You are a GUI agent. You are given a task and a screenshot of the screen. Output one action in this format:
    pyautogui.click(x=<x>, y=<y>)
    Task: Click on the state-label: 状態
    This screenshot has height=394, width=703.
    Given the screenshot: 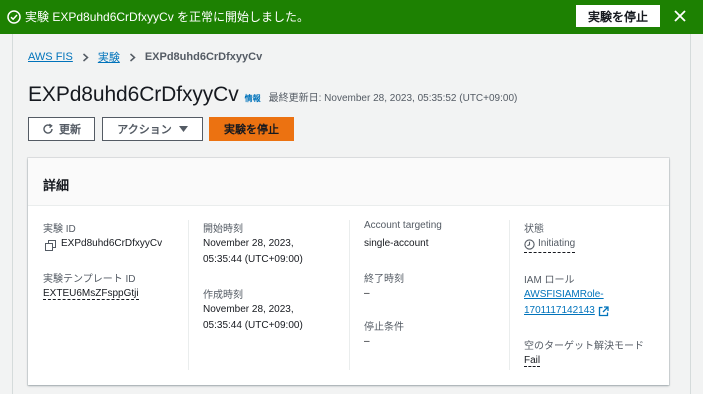 What is the action you would take?
    pyautogui.click(x=534, y=229)
    